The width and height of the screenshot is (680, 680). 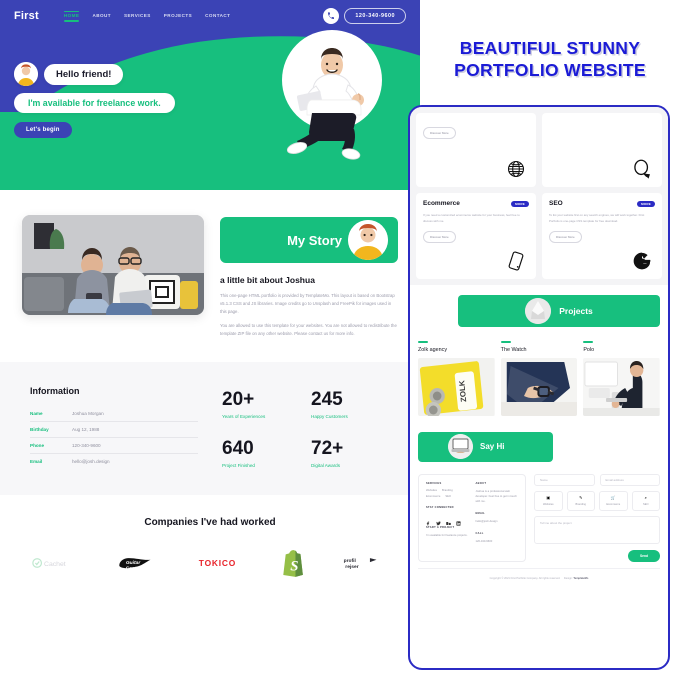 I want to click on hero-avatar, so click(x=26, y=74).